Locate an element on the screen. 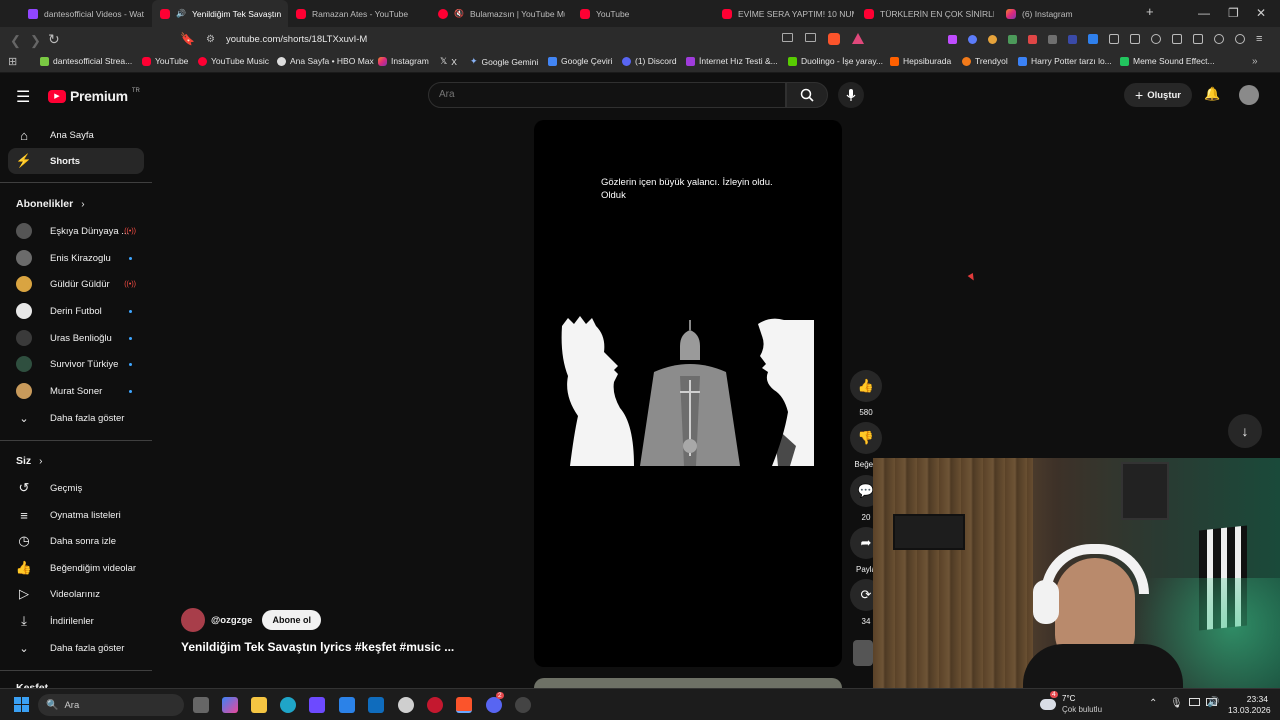 The height and width of the screenshot is (720, 1280). show-more-you: ⌄ Daha fazla göster is located at coordinates (76, 648).